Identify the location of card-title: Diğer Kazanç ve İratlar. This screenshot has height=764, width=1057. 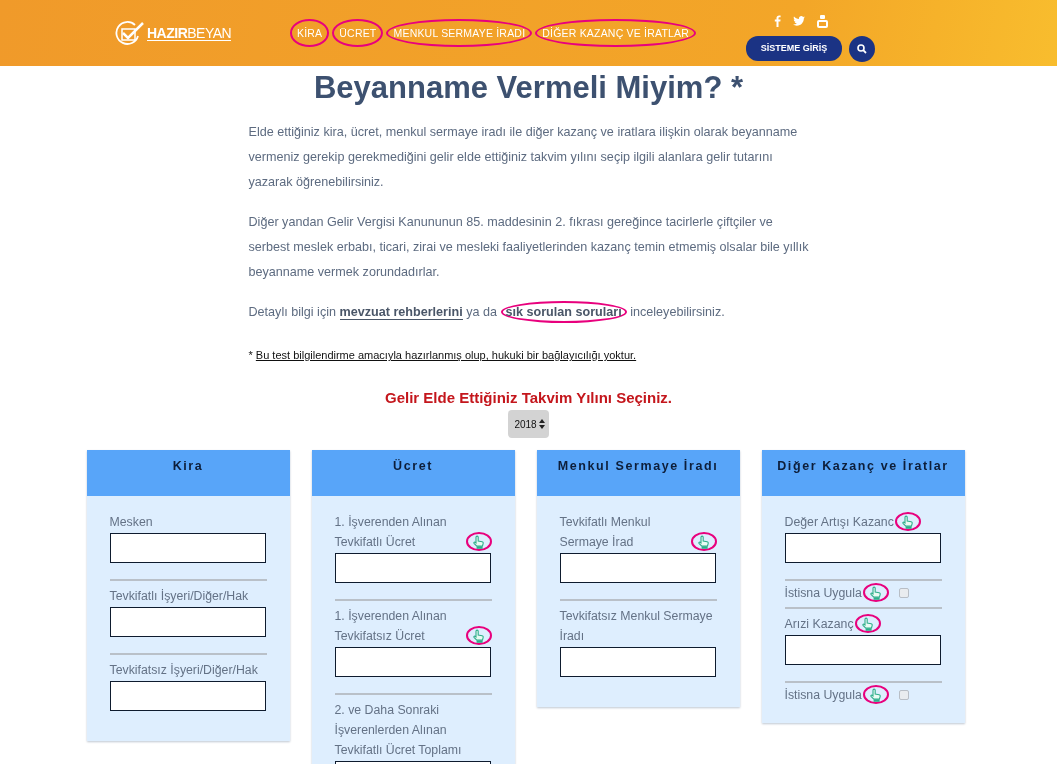
(863, 467).